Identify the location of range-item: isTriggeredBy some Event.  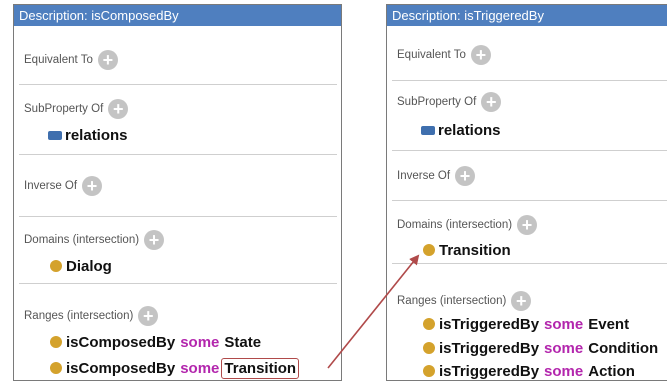
(526, 324).